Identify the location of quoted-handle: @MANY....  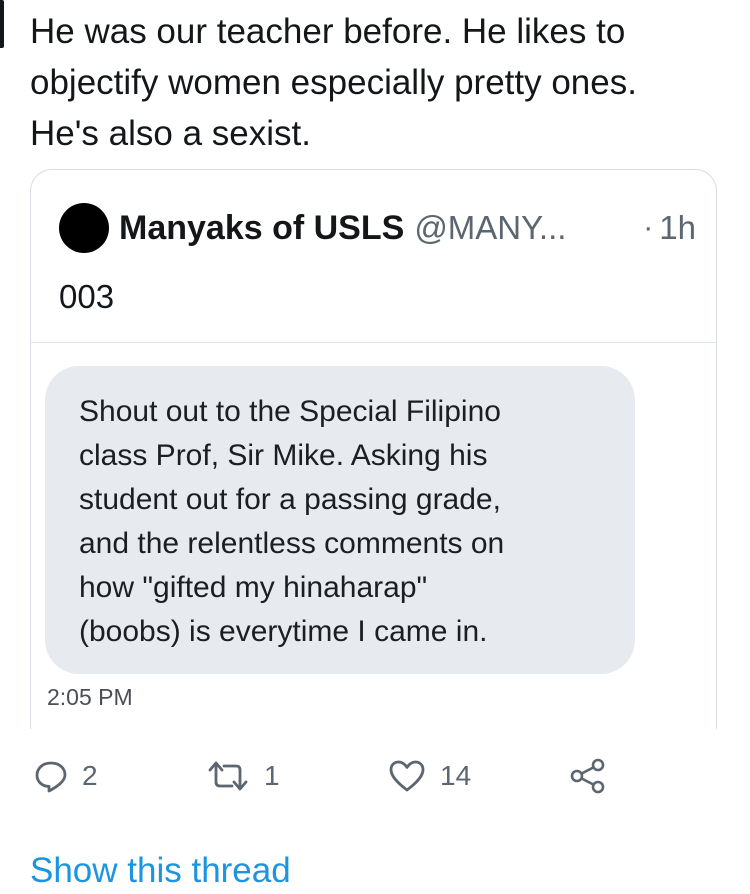
(490, 227).